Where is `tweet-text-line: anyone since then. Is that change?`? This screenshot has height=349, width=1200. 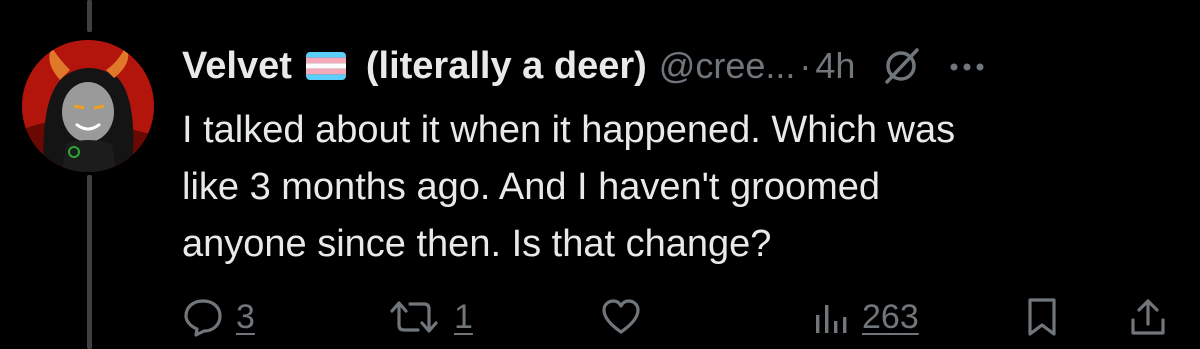 tweet-text-line: anyone since then. Is that change? is located at coordinates (477, 244).